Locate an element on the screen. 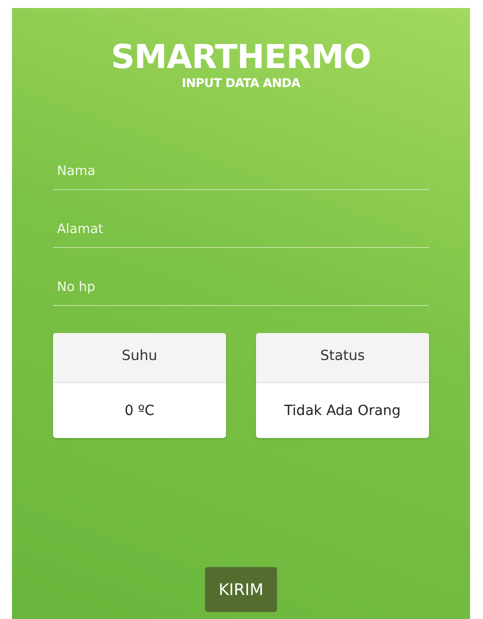 This screenshot has height=619, width=483. card-value: Tidak Ada Orang is located at coordinates (342, 411).